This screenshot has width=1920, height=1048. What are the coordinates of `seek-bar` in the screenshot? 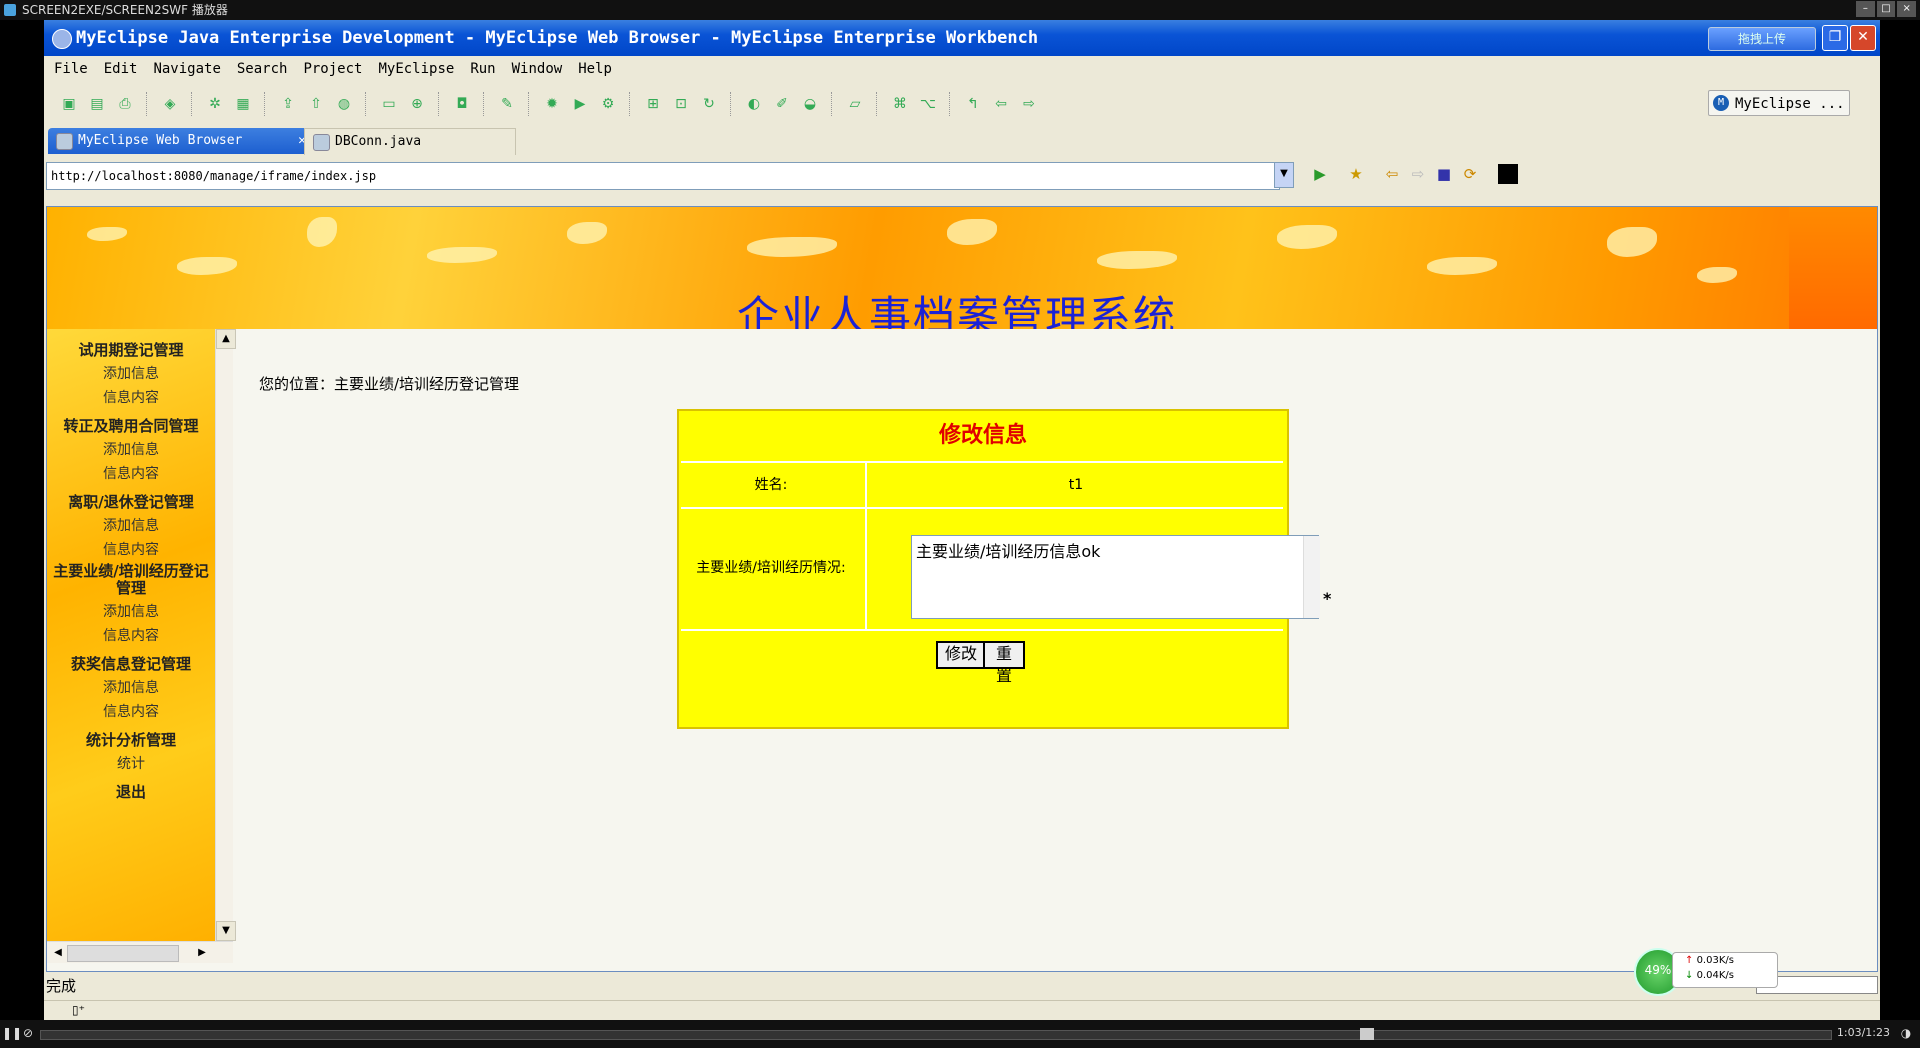 It's located at (936, 1035).